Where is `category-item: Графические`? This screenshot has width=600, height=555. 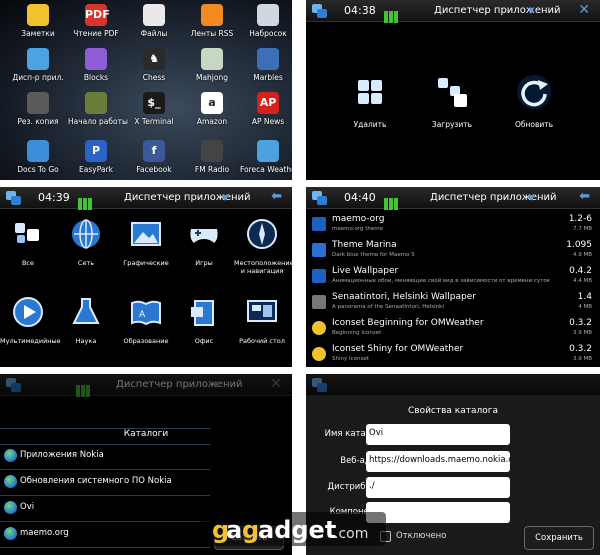
category-item: Графические is located at coordinates (146, 242).